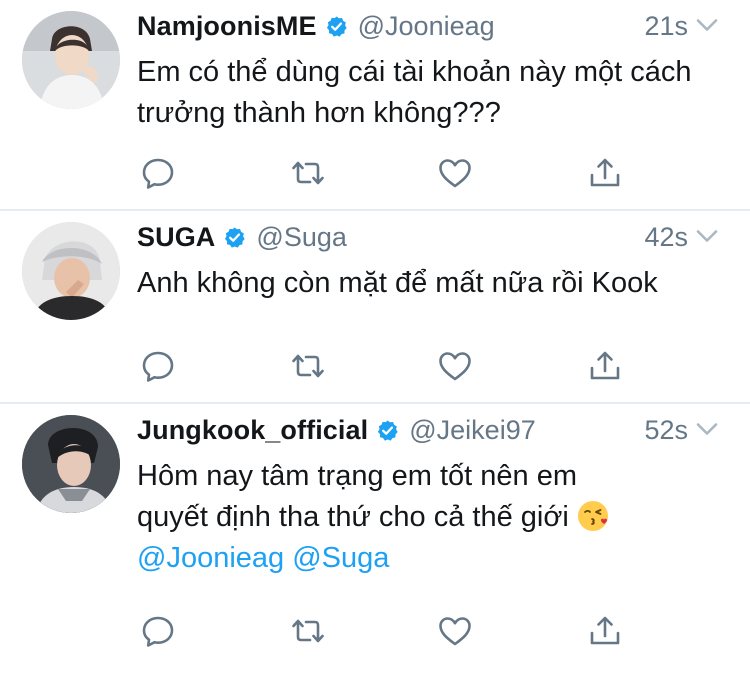 This screenshot has width=750, height=674. What do you see at coordinates (252, 430) in the screenshot?
I see `display-name: Jungkook_official` at bounding box center [252, 430].